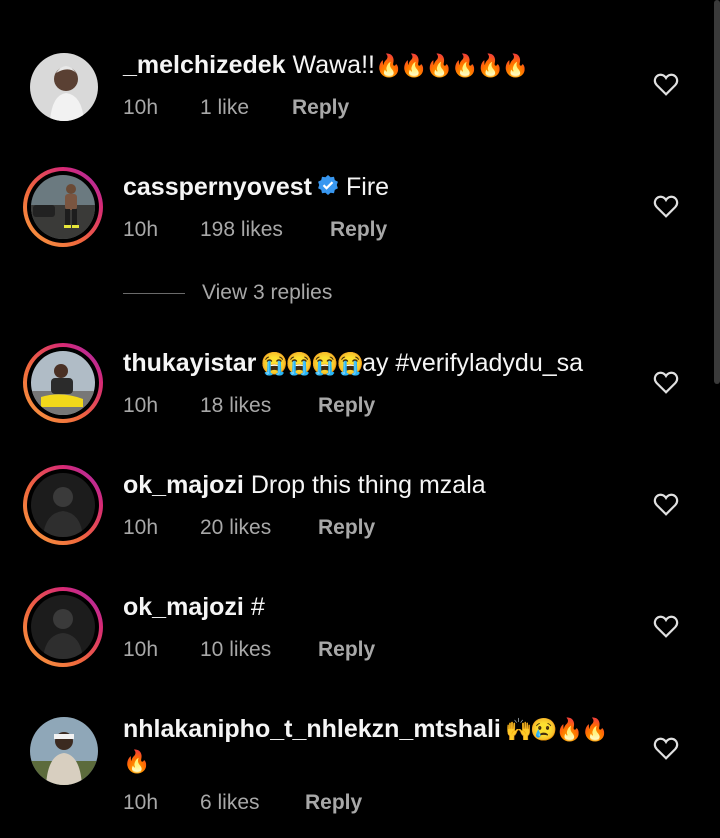 This screenshot has height=838, width=720. I want to click on comment-username: casspernyovest, so click(217, 187).